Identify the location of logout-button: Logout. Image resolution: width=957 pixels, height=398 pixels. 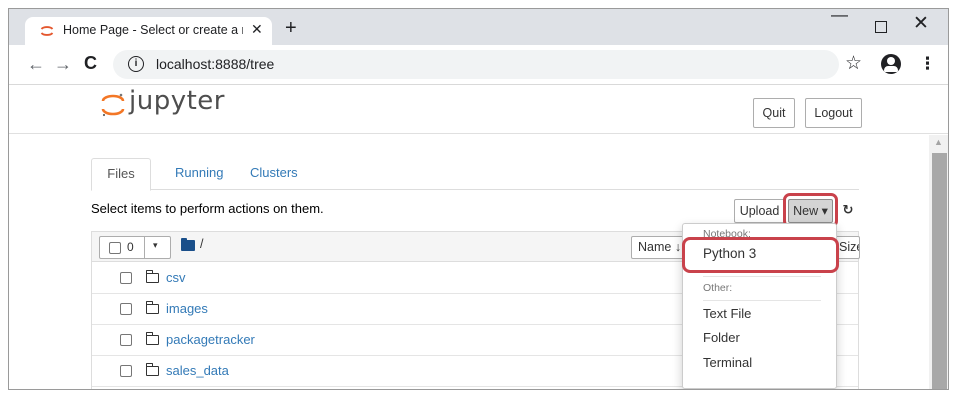
(833, 113).